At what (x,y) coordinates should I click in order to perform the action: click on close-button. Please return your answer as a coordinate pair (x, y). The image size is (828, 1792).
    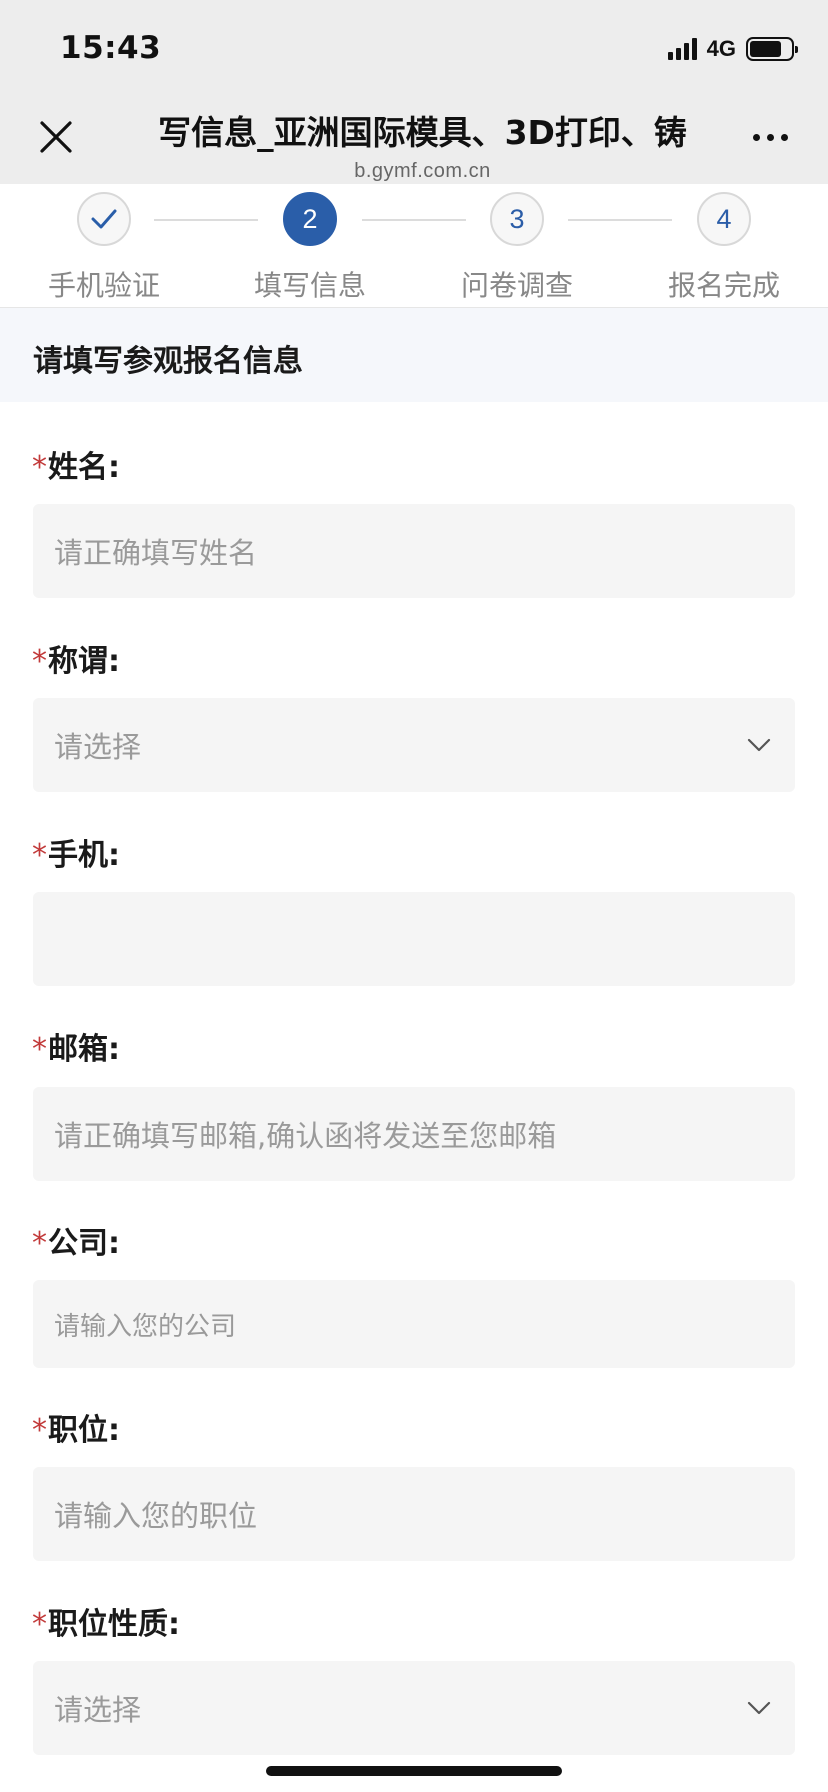
    Looking at the image, I should click on (56, 137).